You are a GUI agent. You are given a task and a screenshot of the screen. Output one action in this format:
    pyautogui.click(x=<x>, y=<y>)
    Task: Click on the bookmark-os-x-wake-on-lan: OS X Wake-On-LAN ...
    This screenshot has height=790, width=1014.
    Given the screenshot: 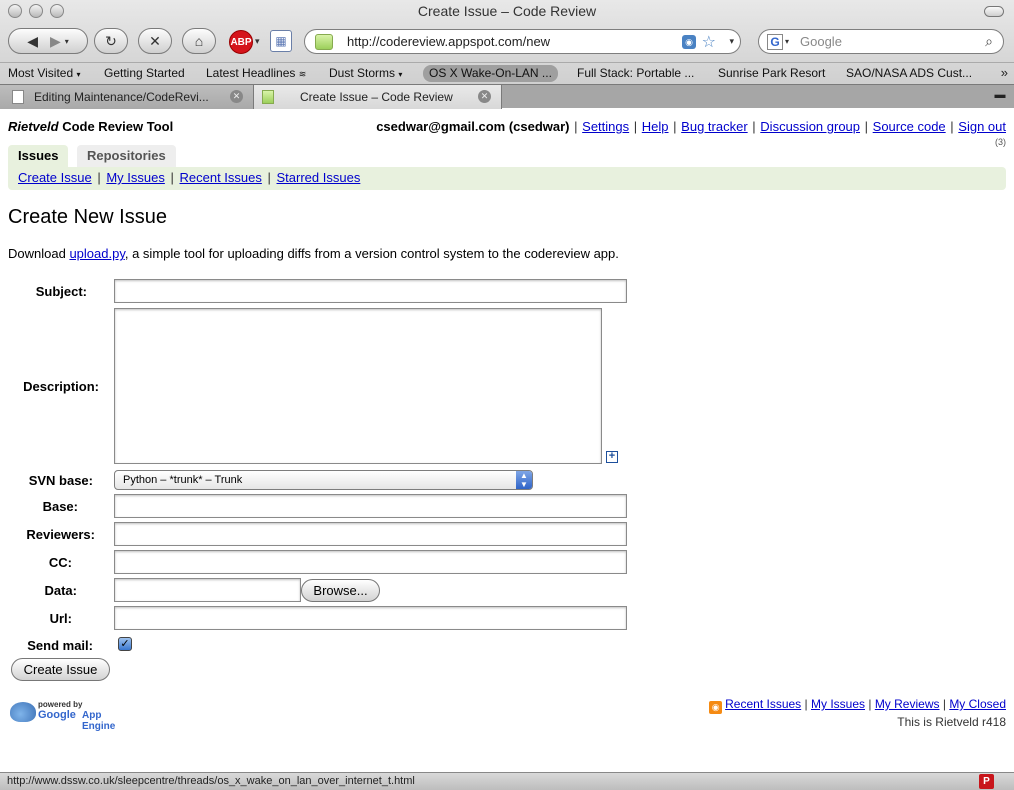 What is the action you would take?
    pyautogui.click(x=490, y=73)
    